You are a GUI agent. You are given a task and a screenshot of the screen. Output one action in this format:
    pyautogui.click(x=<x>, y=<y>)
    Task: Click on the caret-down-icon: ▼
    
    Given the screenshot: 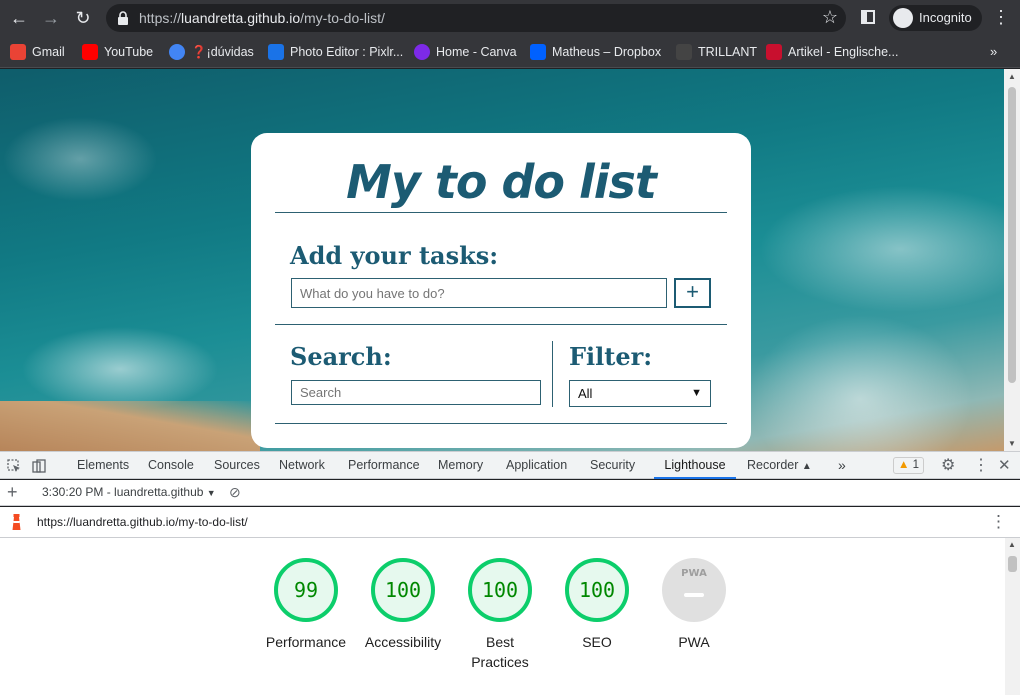 What is the action you would take?
    pyautogui.click(x=211, y=493)
    